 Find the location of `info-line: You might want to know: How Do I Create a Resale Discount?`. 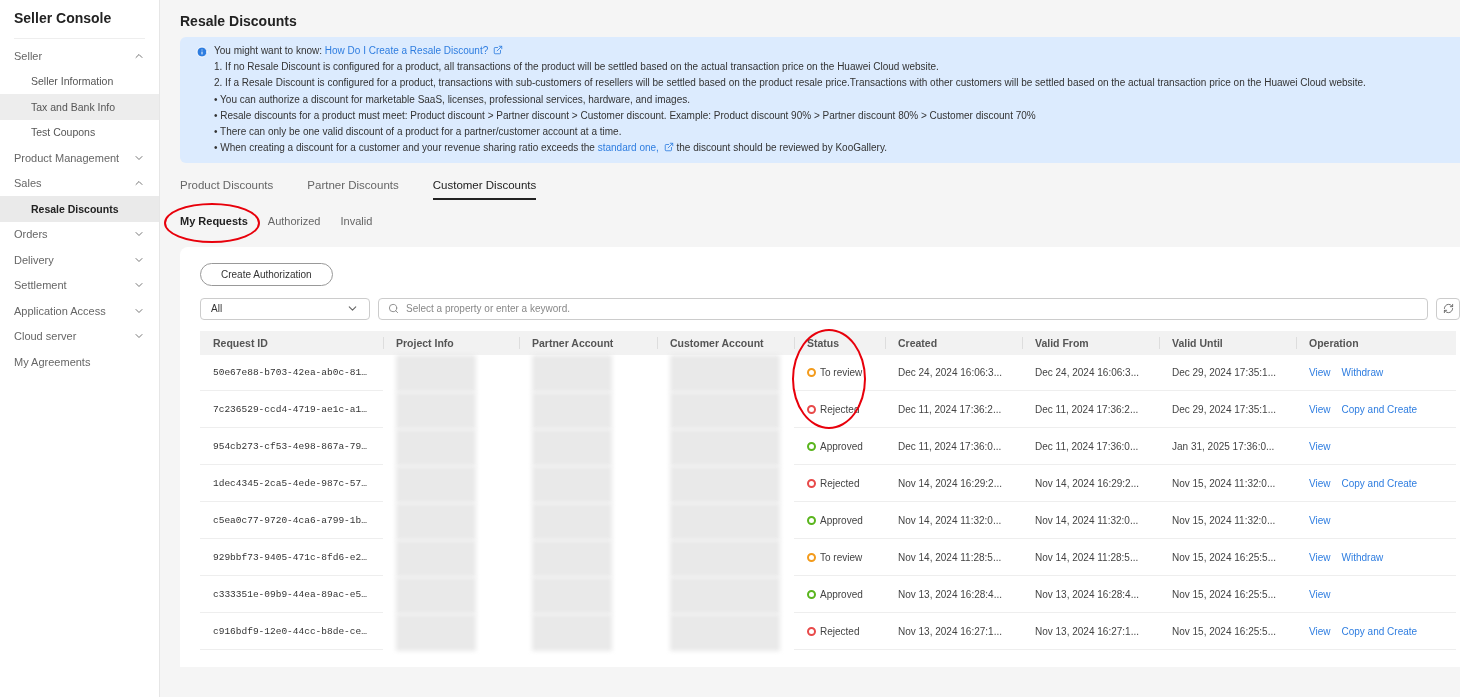

info-line: You might want to know: How Do I Create a Resale Discount? is located at coordinates (790, 51).